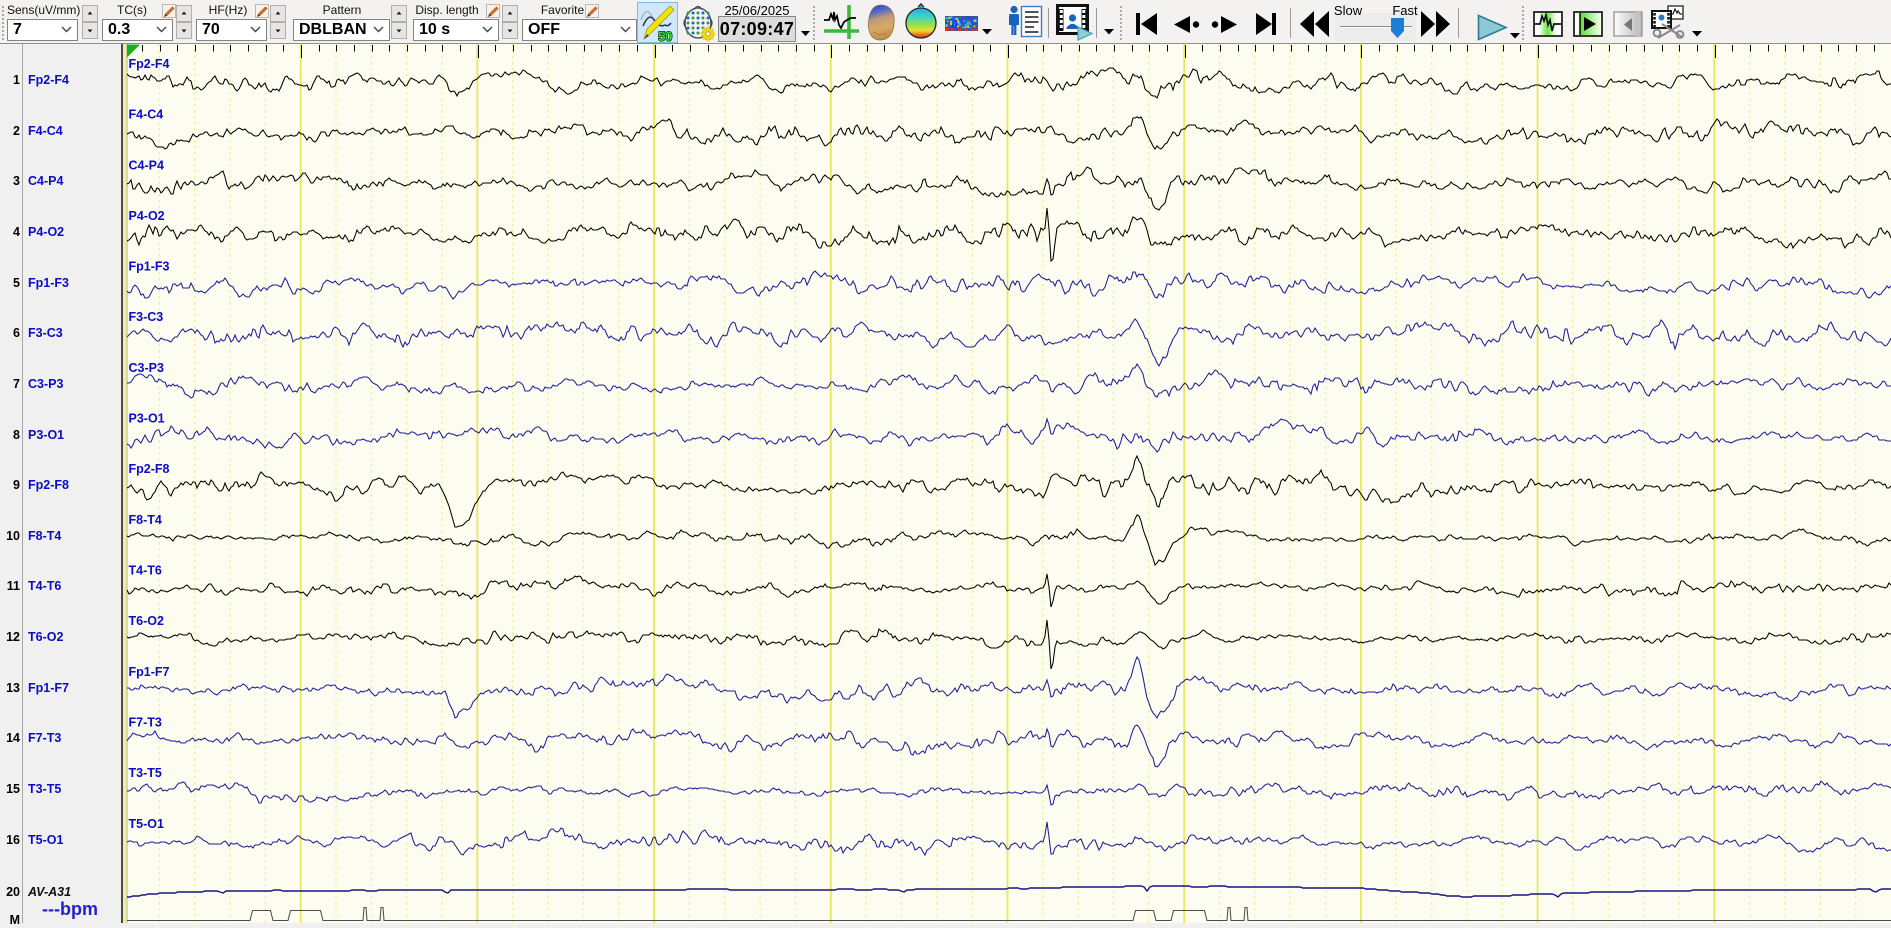 Image resolution: width=1891 pixels, height=928 pixels. I want to click on svg-text: F4-C4, so click(146, 115).